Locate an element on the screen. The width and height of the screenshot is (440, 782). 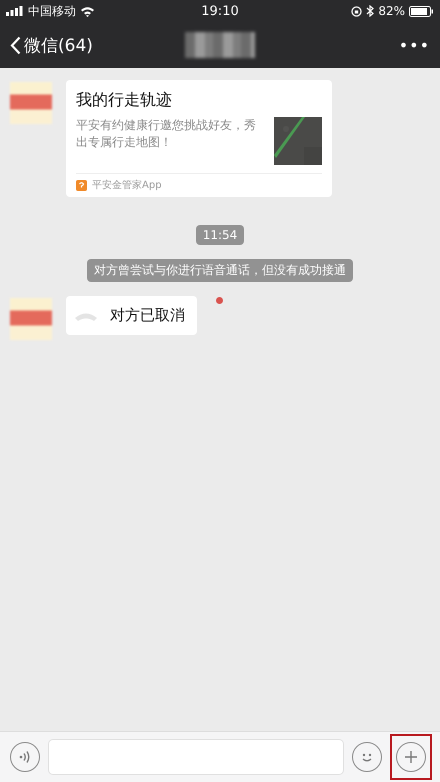
plus-icon is located at coordinates (411, 757).